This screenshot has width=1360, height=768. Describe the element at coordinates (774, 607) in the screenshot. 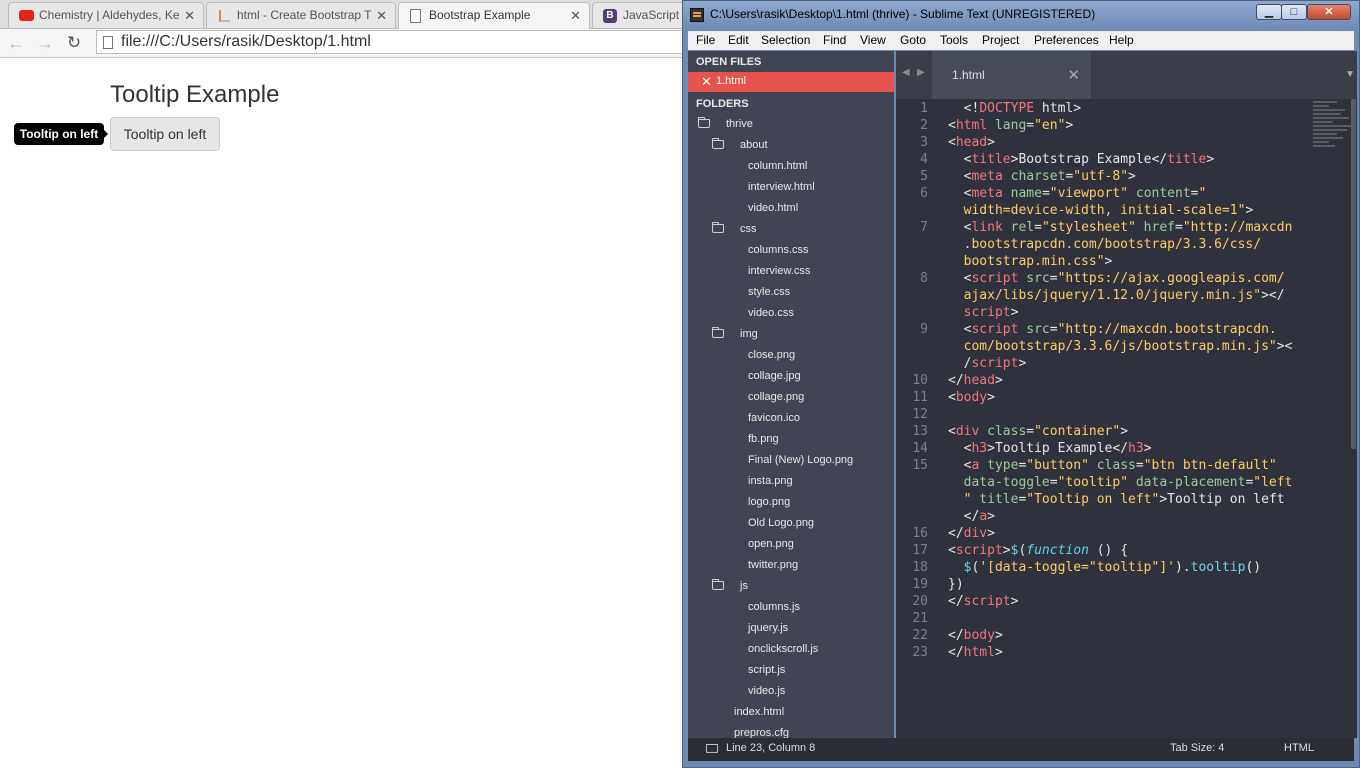

I see `tree-file: columns.js` at that location.